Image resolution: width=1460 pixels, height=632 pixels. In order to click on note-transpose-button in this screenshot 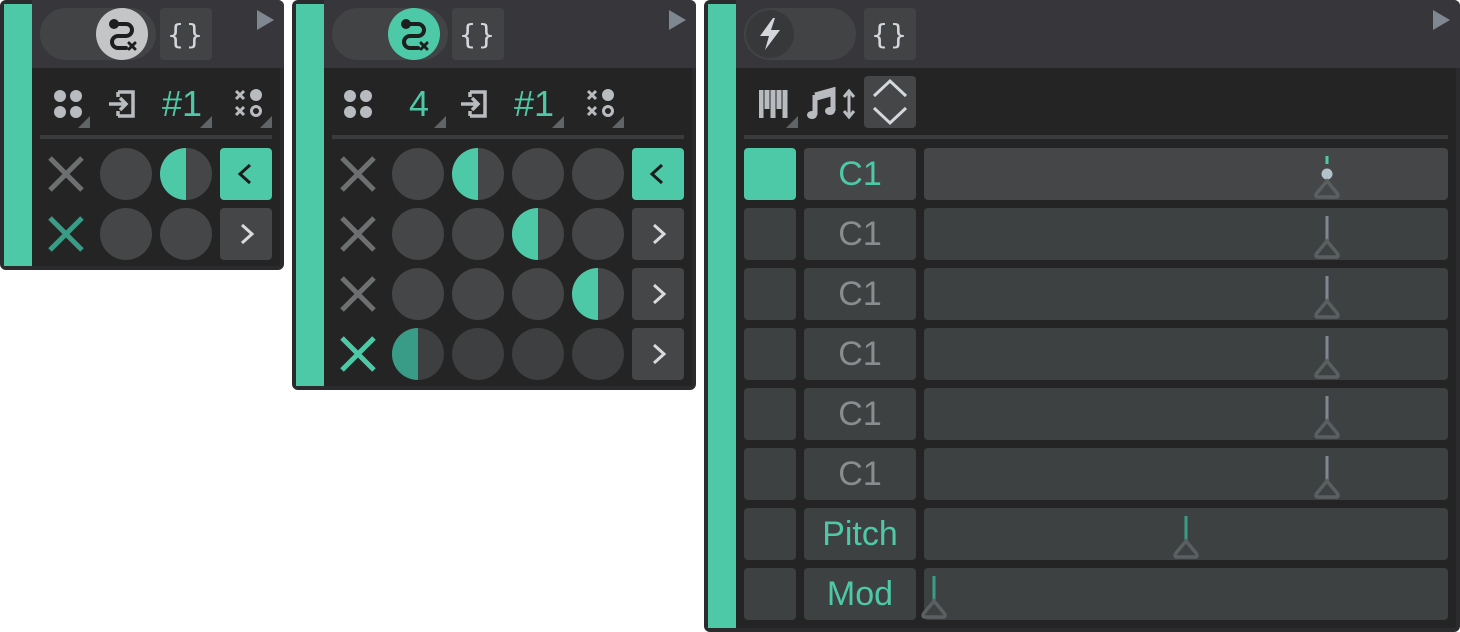, I will do `click(833, 104)`.